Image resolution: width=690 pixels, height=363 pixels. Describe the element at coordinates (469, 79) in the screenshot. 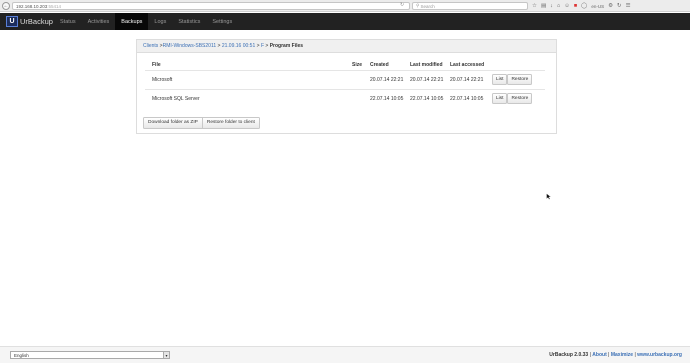

I see `file-accessed: 20.07.14 22:21` at that location.